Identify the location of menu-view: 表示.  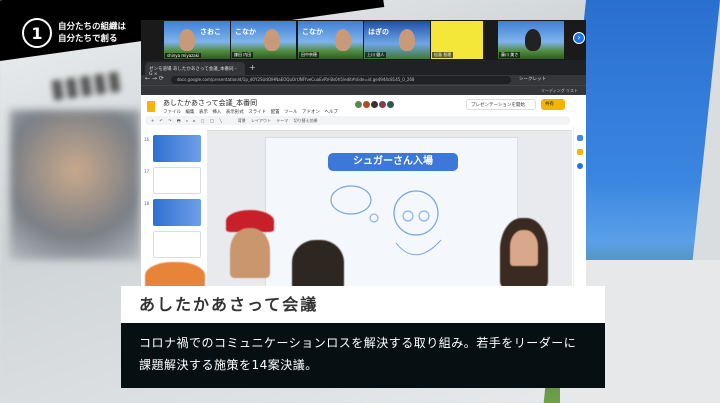
(203, 112).